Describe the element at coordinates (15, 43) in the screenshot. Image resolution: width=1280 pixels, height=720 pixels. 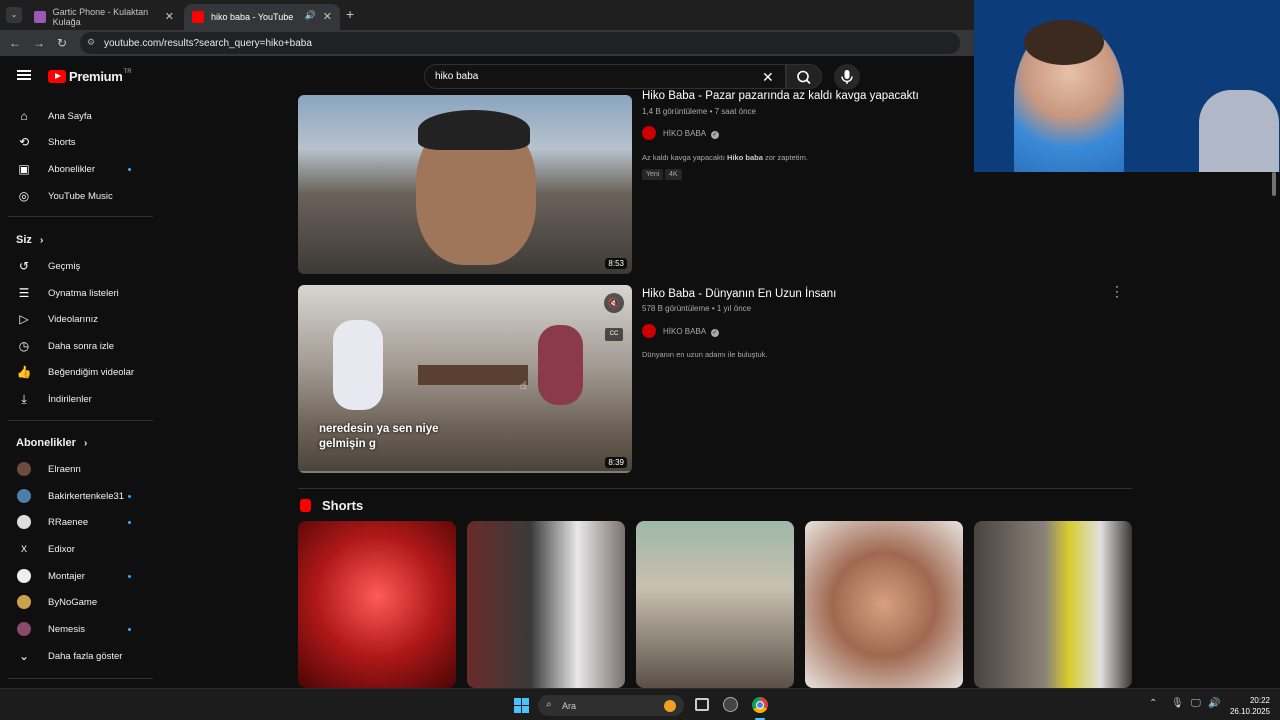
I see `back-icon: ←` at that location.